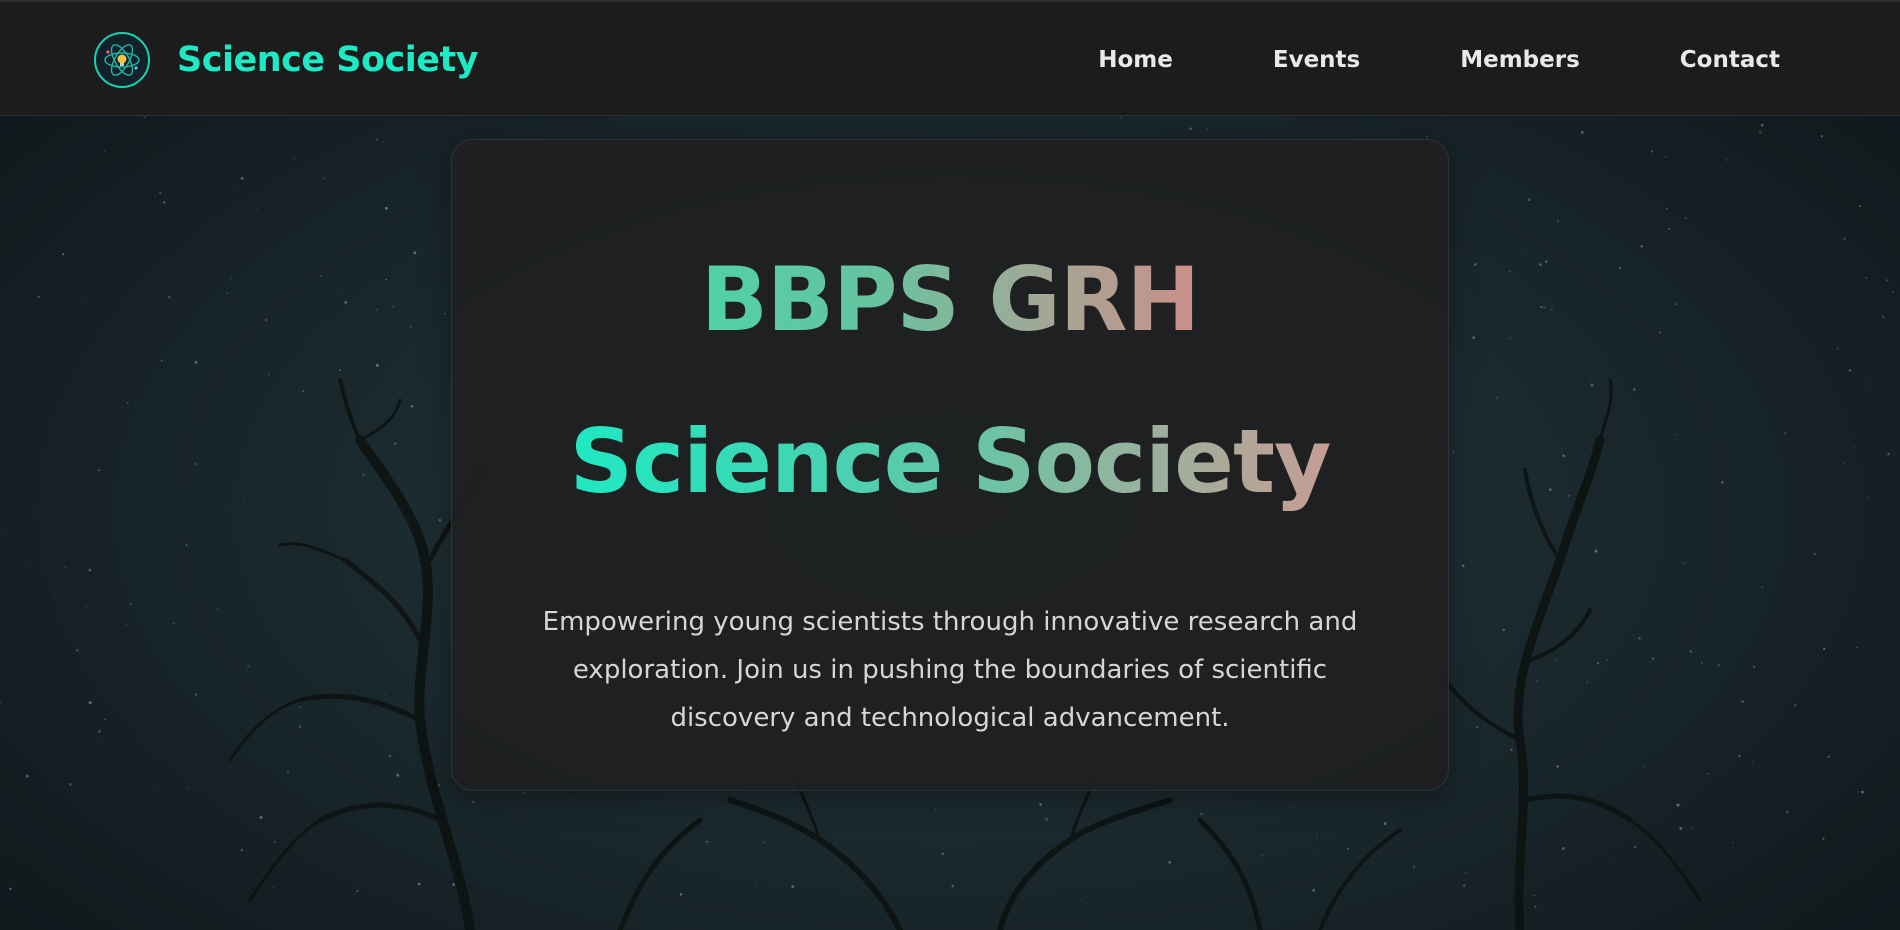 This screenshot has height=930, width=1900. Describe the element at coordinates (1135, 60) in the screenshot. I see `nav-link-home: Home` at that location.